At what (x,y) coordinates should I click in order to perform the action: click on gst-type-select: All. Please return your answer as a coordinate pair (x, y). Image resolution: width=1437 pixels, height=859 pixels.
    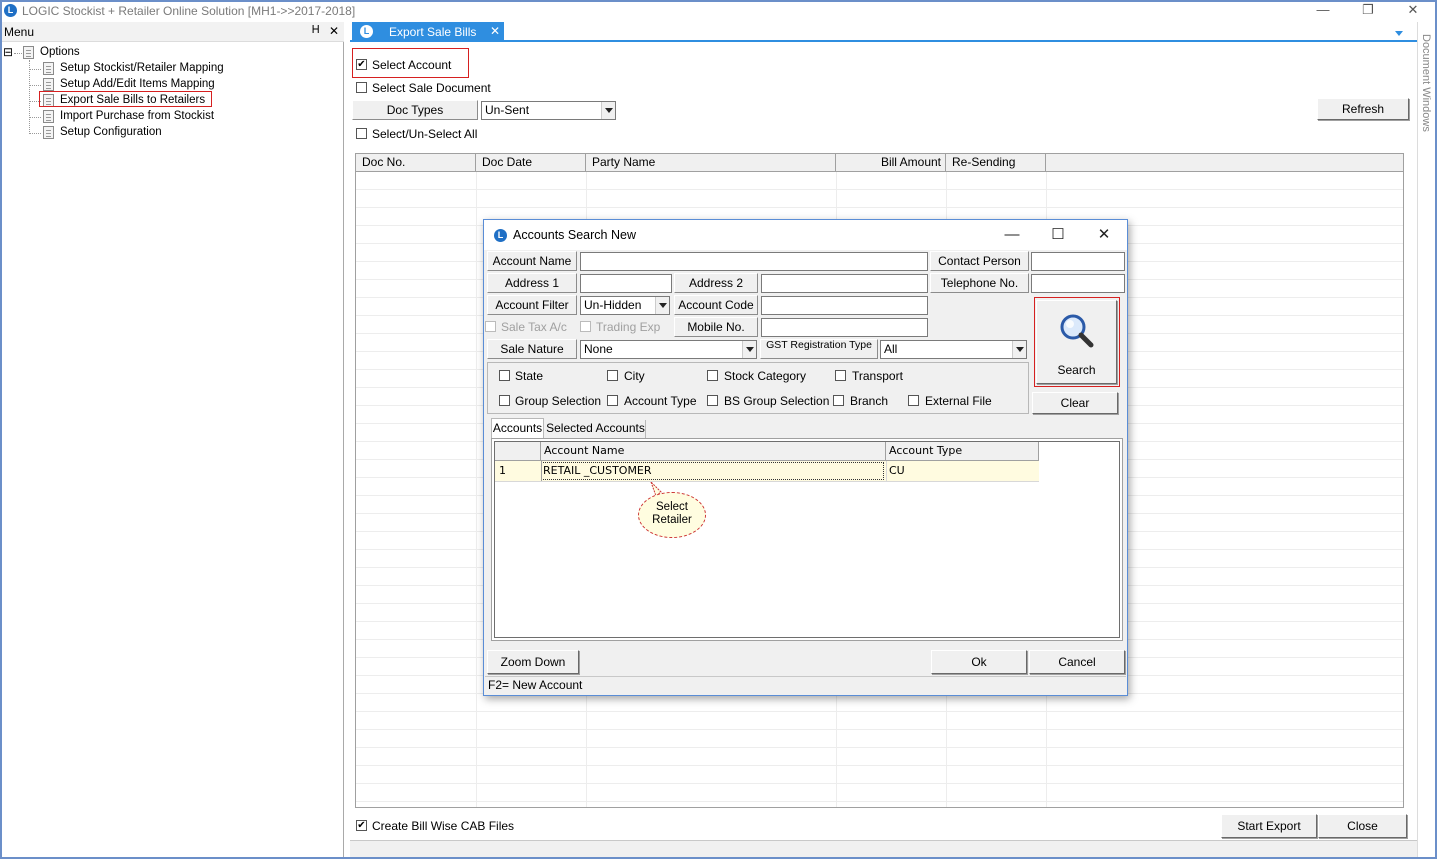
    Looking at the image, I should click on (953, 349).